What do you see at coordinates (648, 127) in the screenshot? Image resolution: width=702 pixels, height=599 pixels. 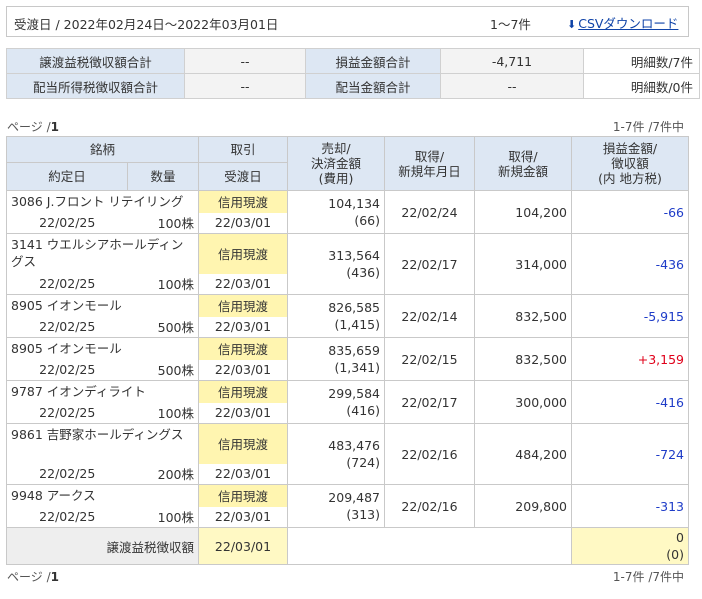 I see `page-summary-top: 1-7件 /7件中` at bounding box center [648, 127].